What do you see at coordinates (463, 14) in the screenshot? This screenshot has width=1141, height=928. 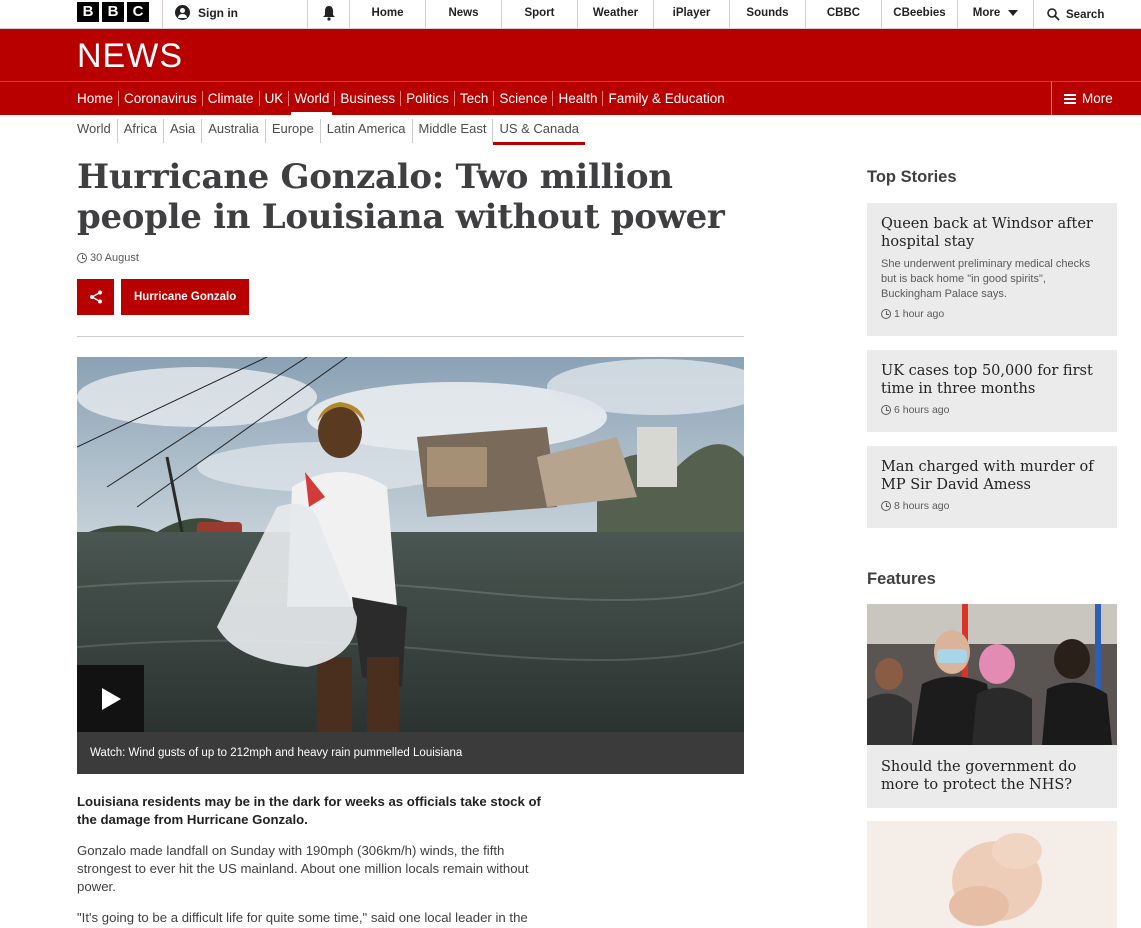 I see `topnav-news: News` at bounding box center [463, 14].